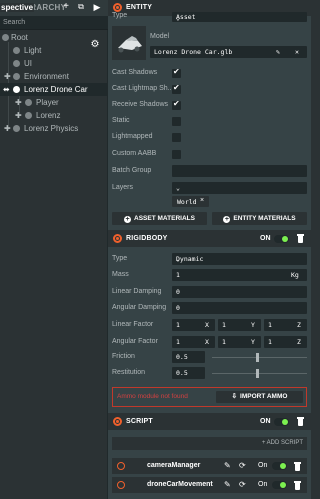 The image size is (320, 499). What do you see at coordinates (176, 137) in the screenshot?
I see `lightmapped-checkbox` at bounding box center [176, 137].